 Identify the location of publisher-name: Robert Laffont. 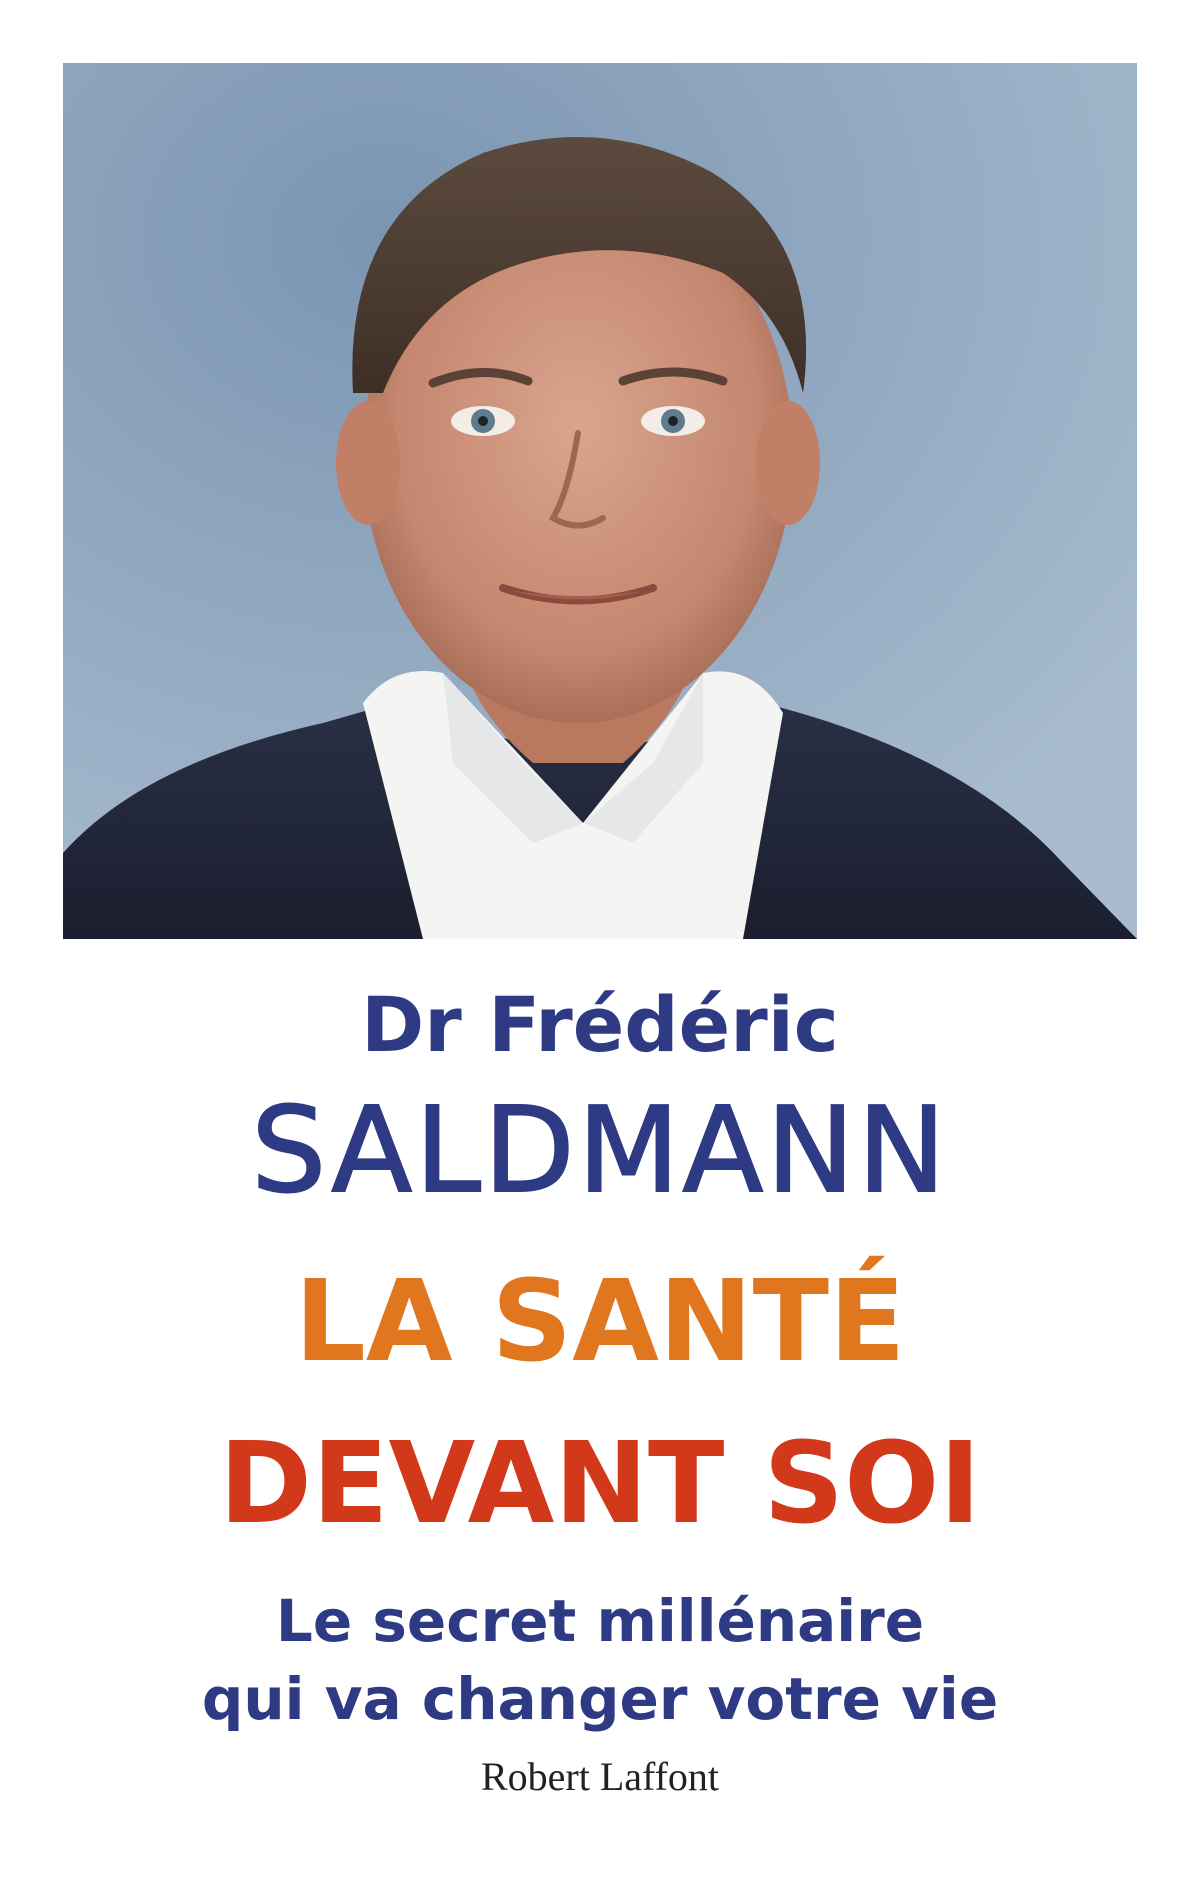
(600, 1776).